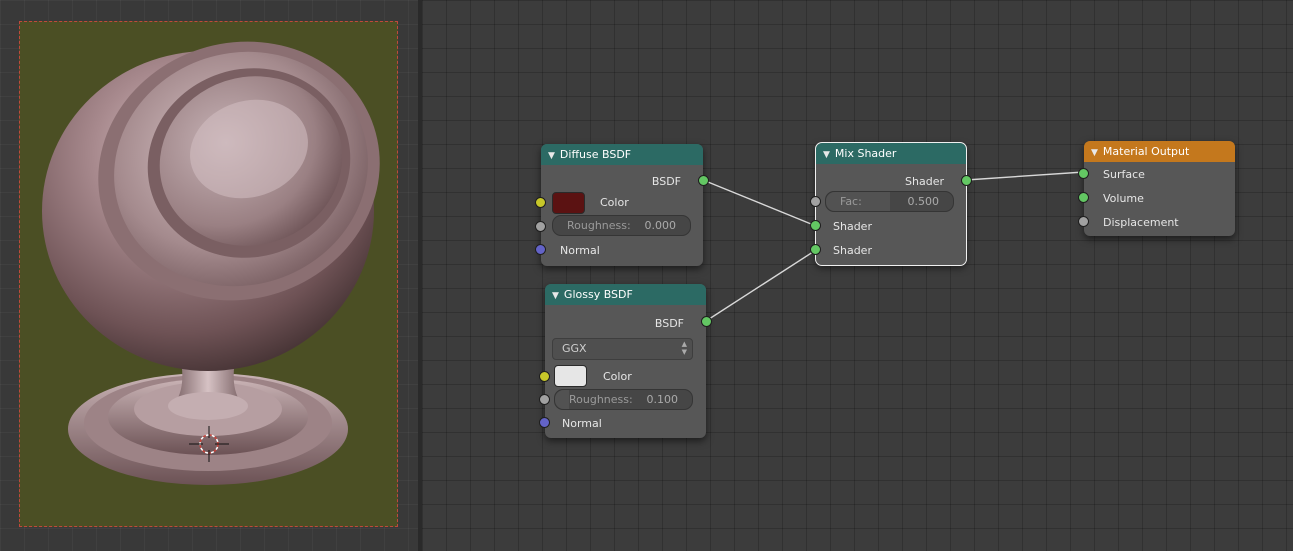 Image resolution: width=1293 pixels, height=551 pixels. I want to click on glossy-roughness-slider: Roughness: 0.100, so click(623, 399).